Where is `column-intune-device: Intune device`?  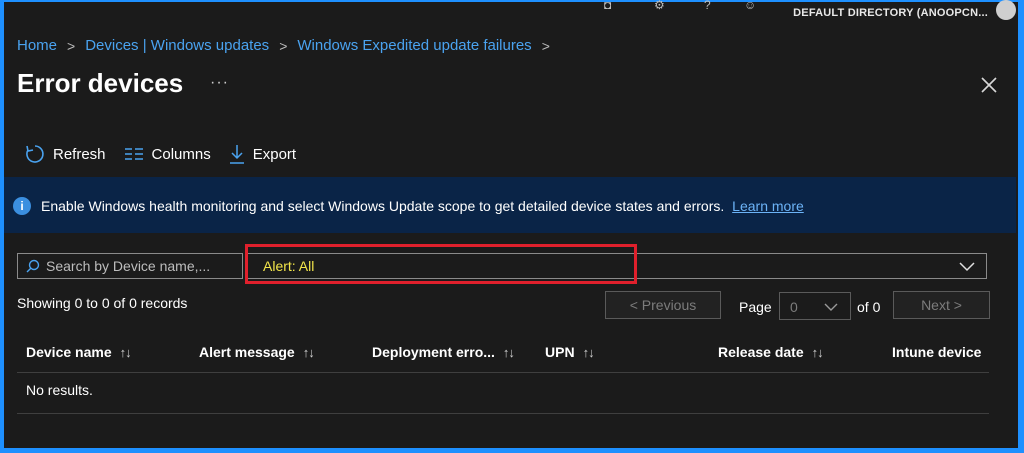 column-intune-device: Intune device is located at coordinates (936, 352).